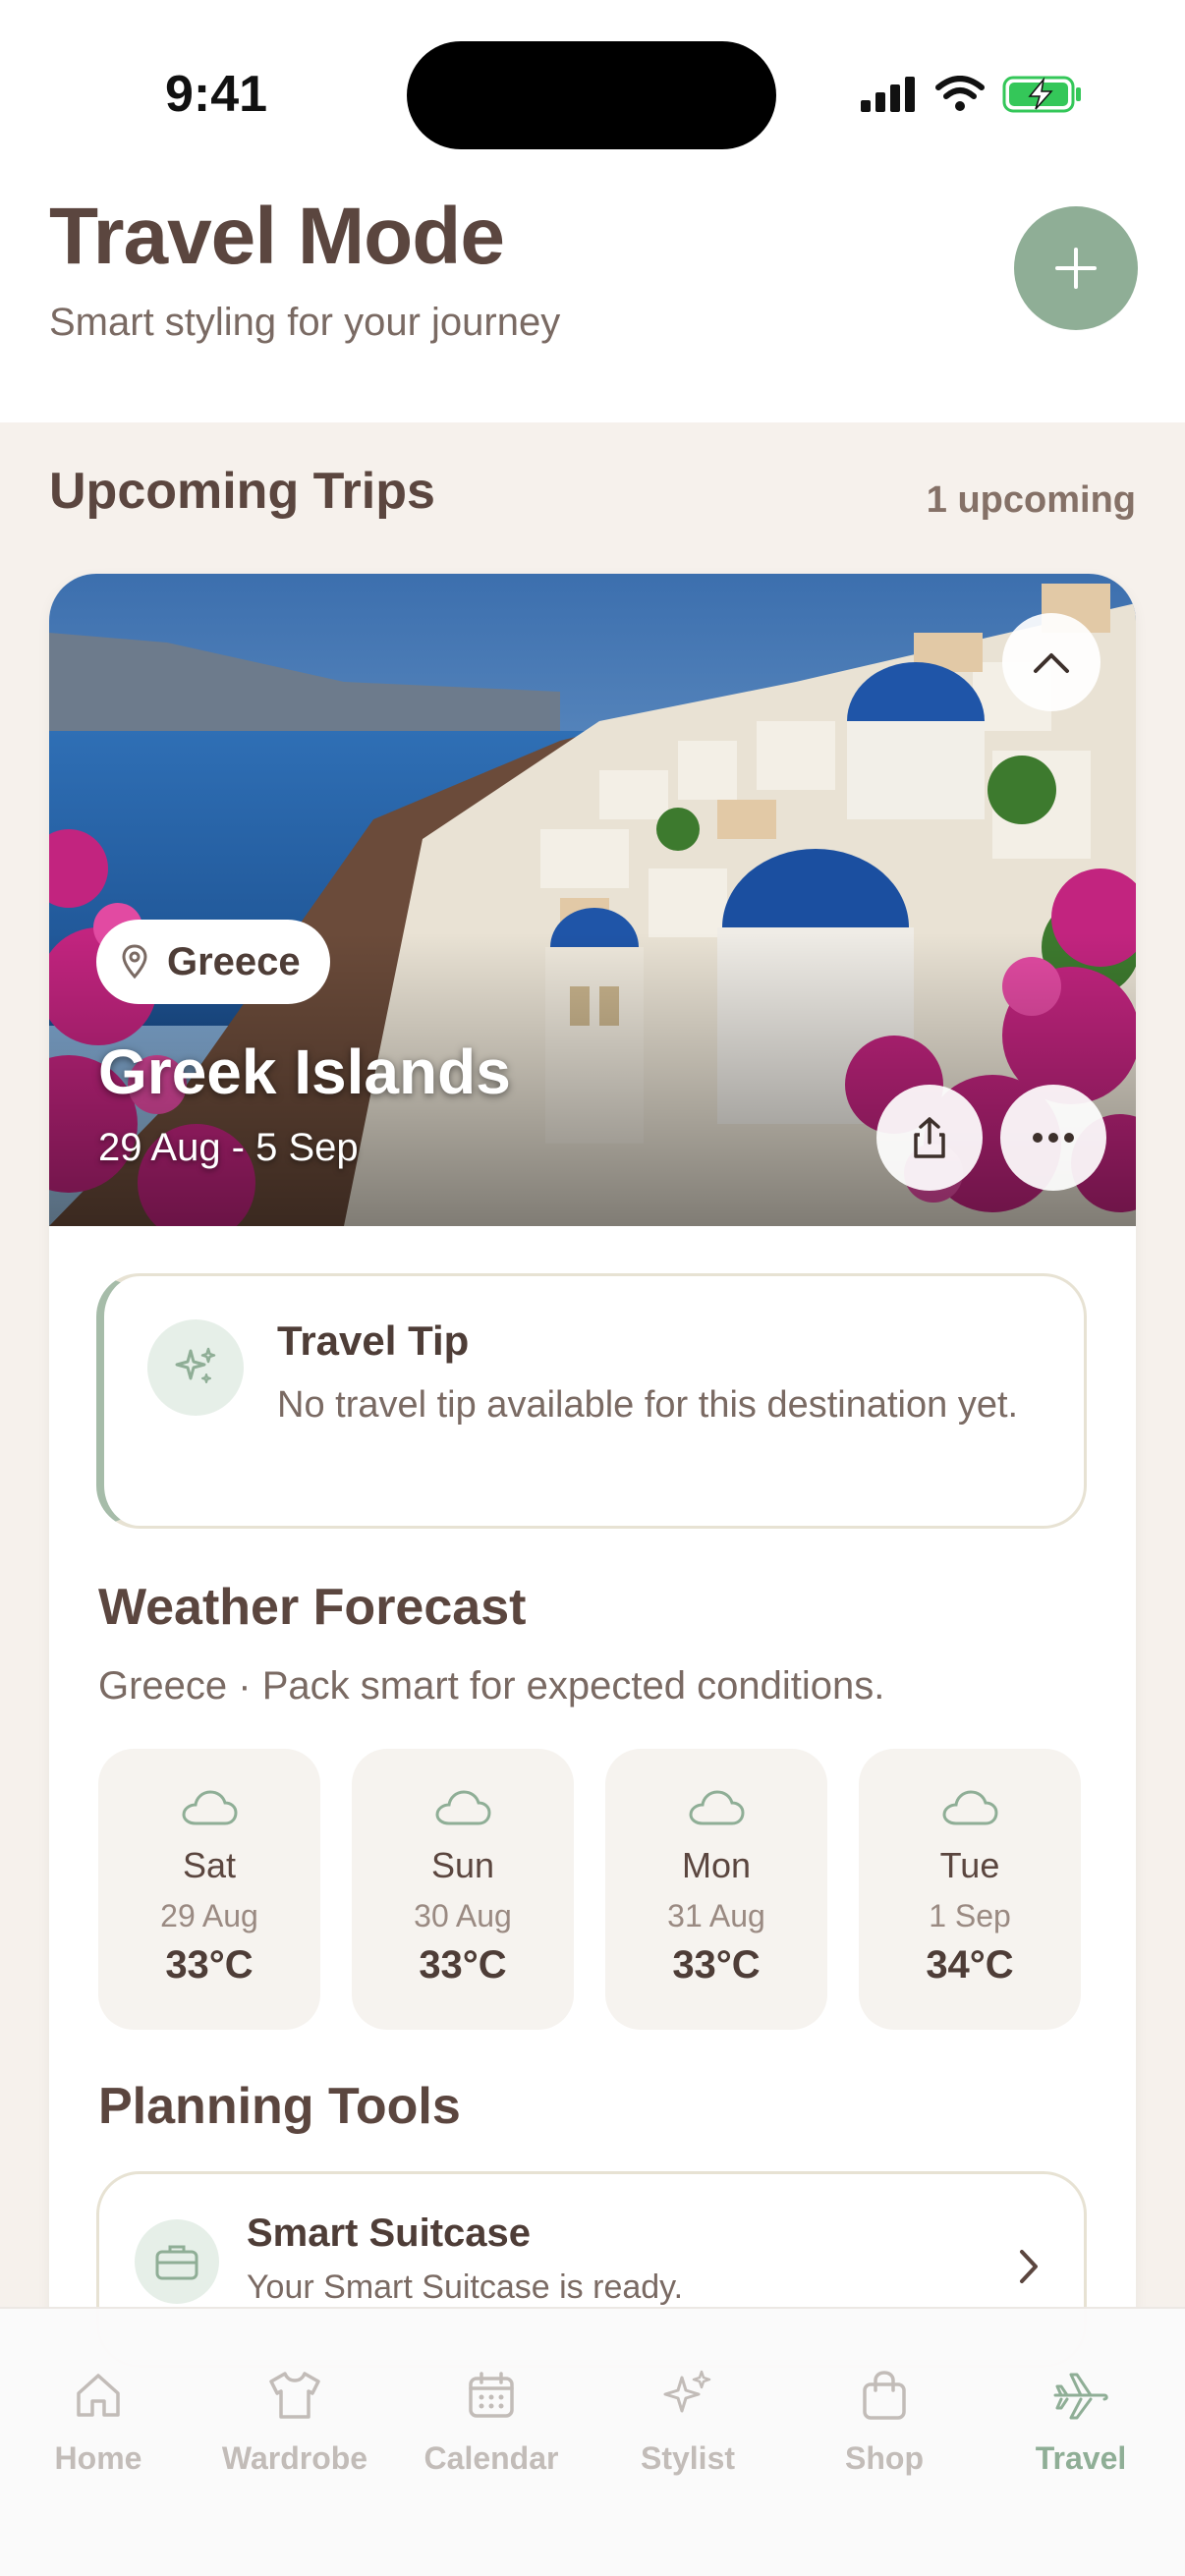 The height and width of the screenshot is (2576, 1185). I want to click on more-horizontal-icon, so click(1053, 1138).